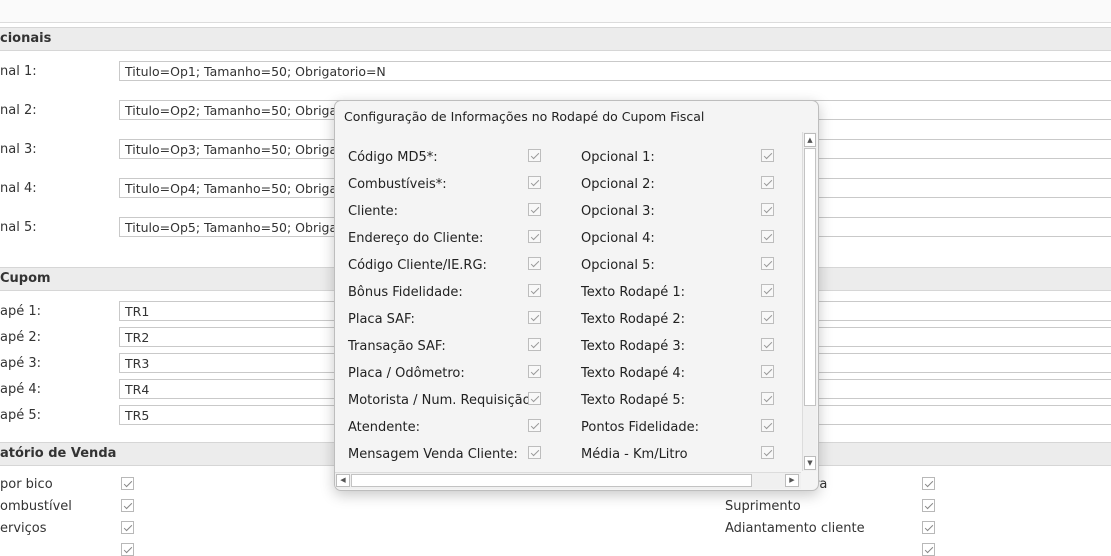 This screenshot has width=1111, height=556. What do you see at coordinates (534, 452) in the screenshot?
I see `option-mensagem-checkbox` at bounding box center [534, 452].